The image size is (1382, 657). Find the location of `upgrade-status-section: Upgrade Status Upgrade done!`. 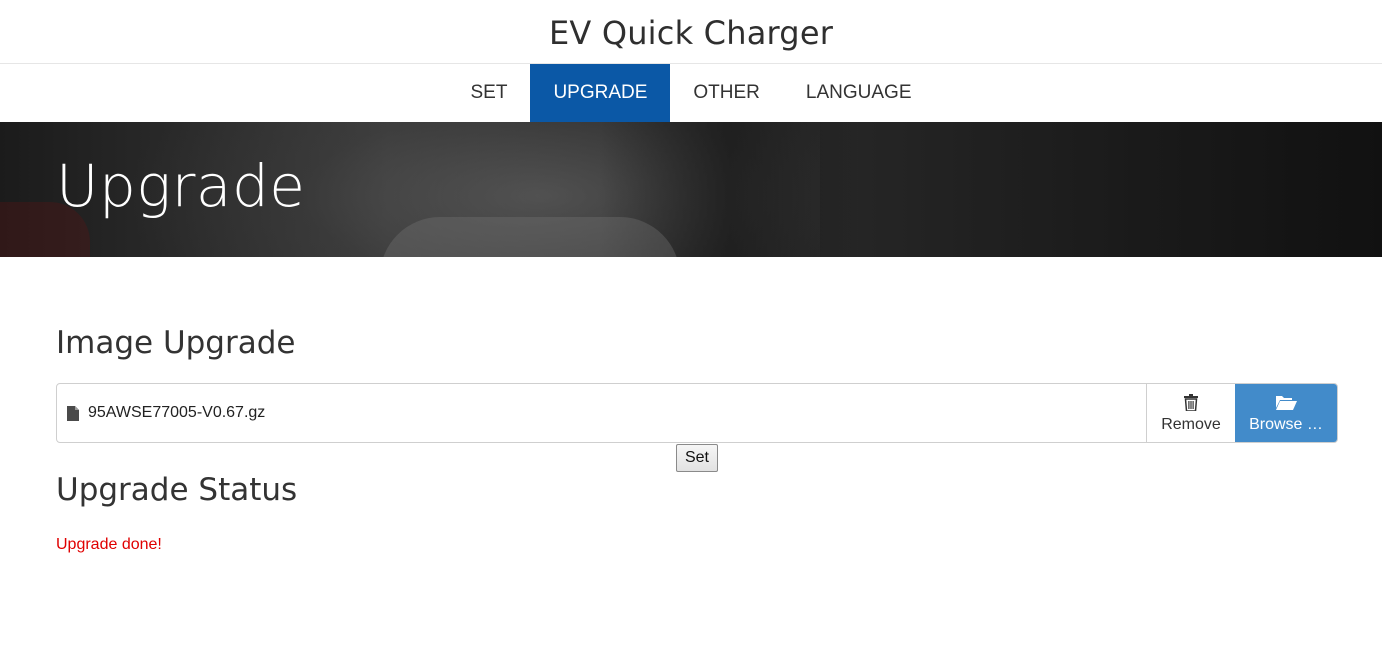

upgrade-status-section: Upgrade Status Upgrade done! is located at coordinates (697, 513).